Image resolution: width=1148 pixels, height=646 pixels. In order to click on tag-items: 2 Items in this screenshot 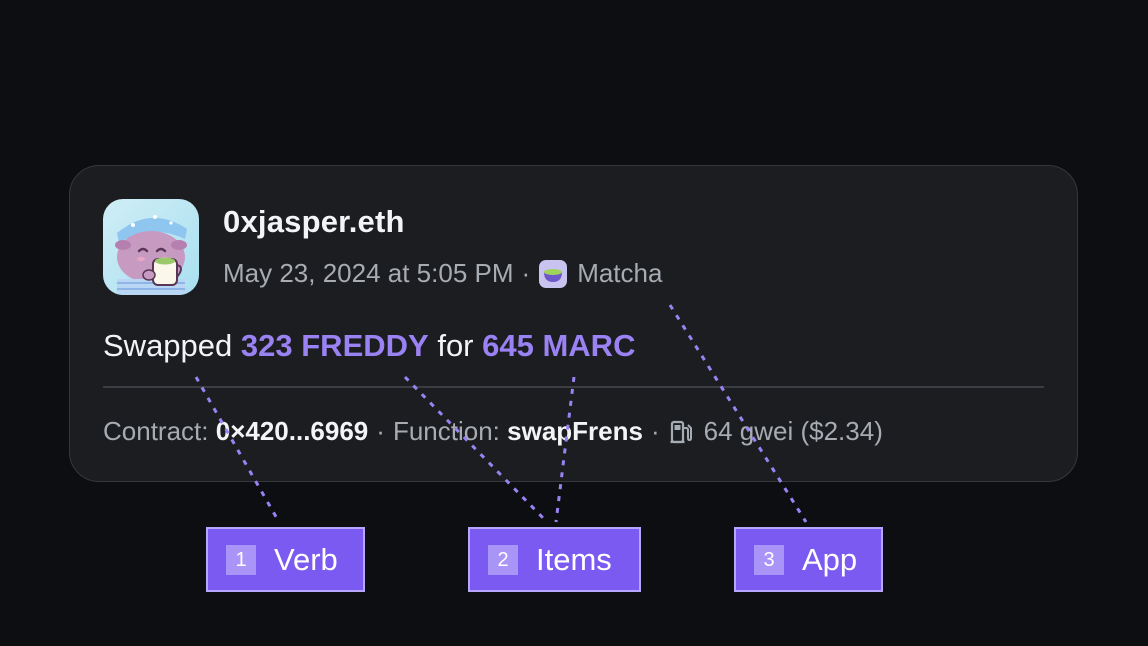, I will do `click(554, 559)`.